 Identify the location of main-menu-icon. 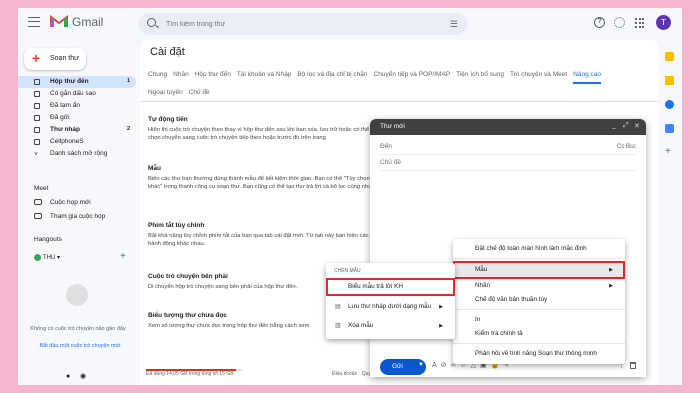
(34, 22).